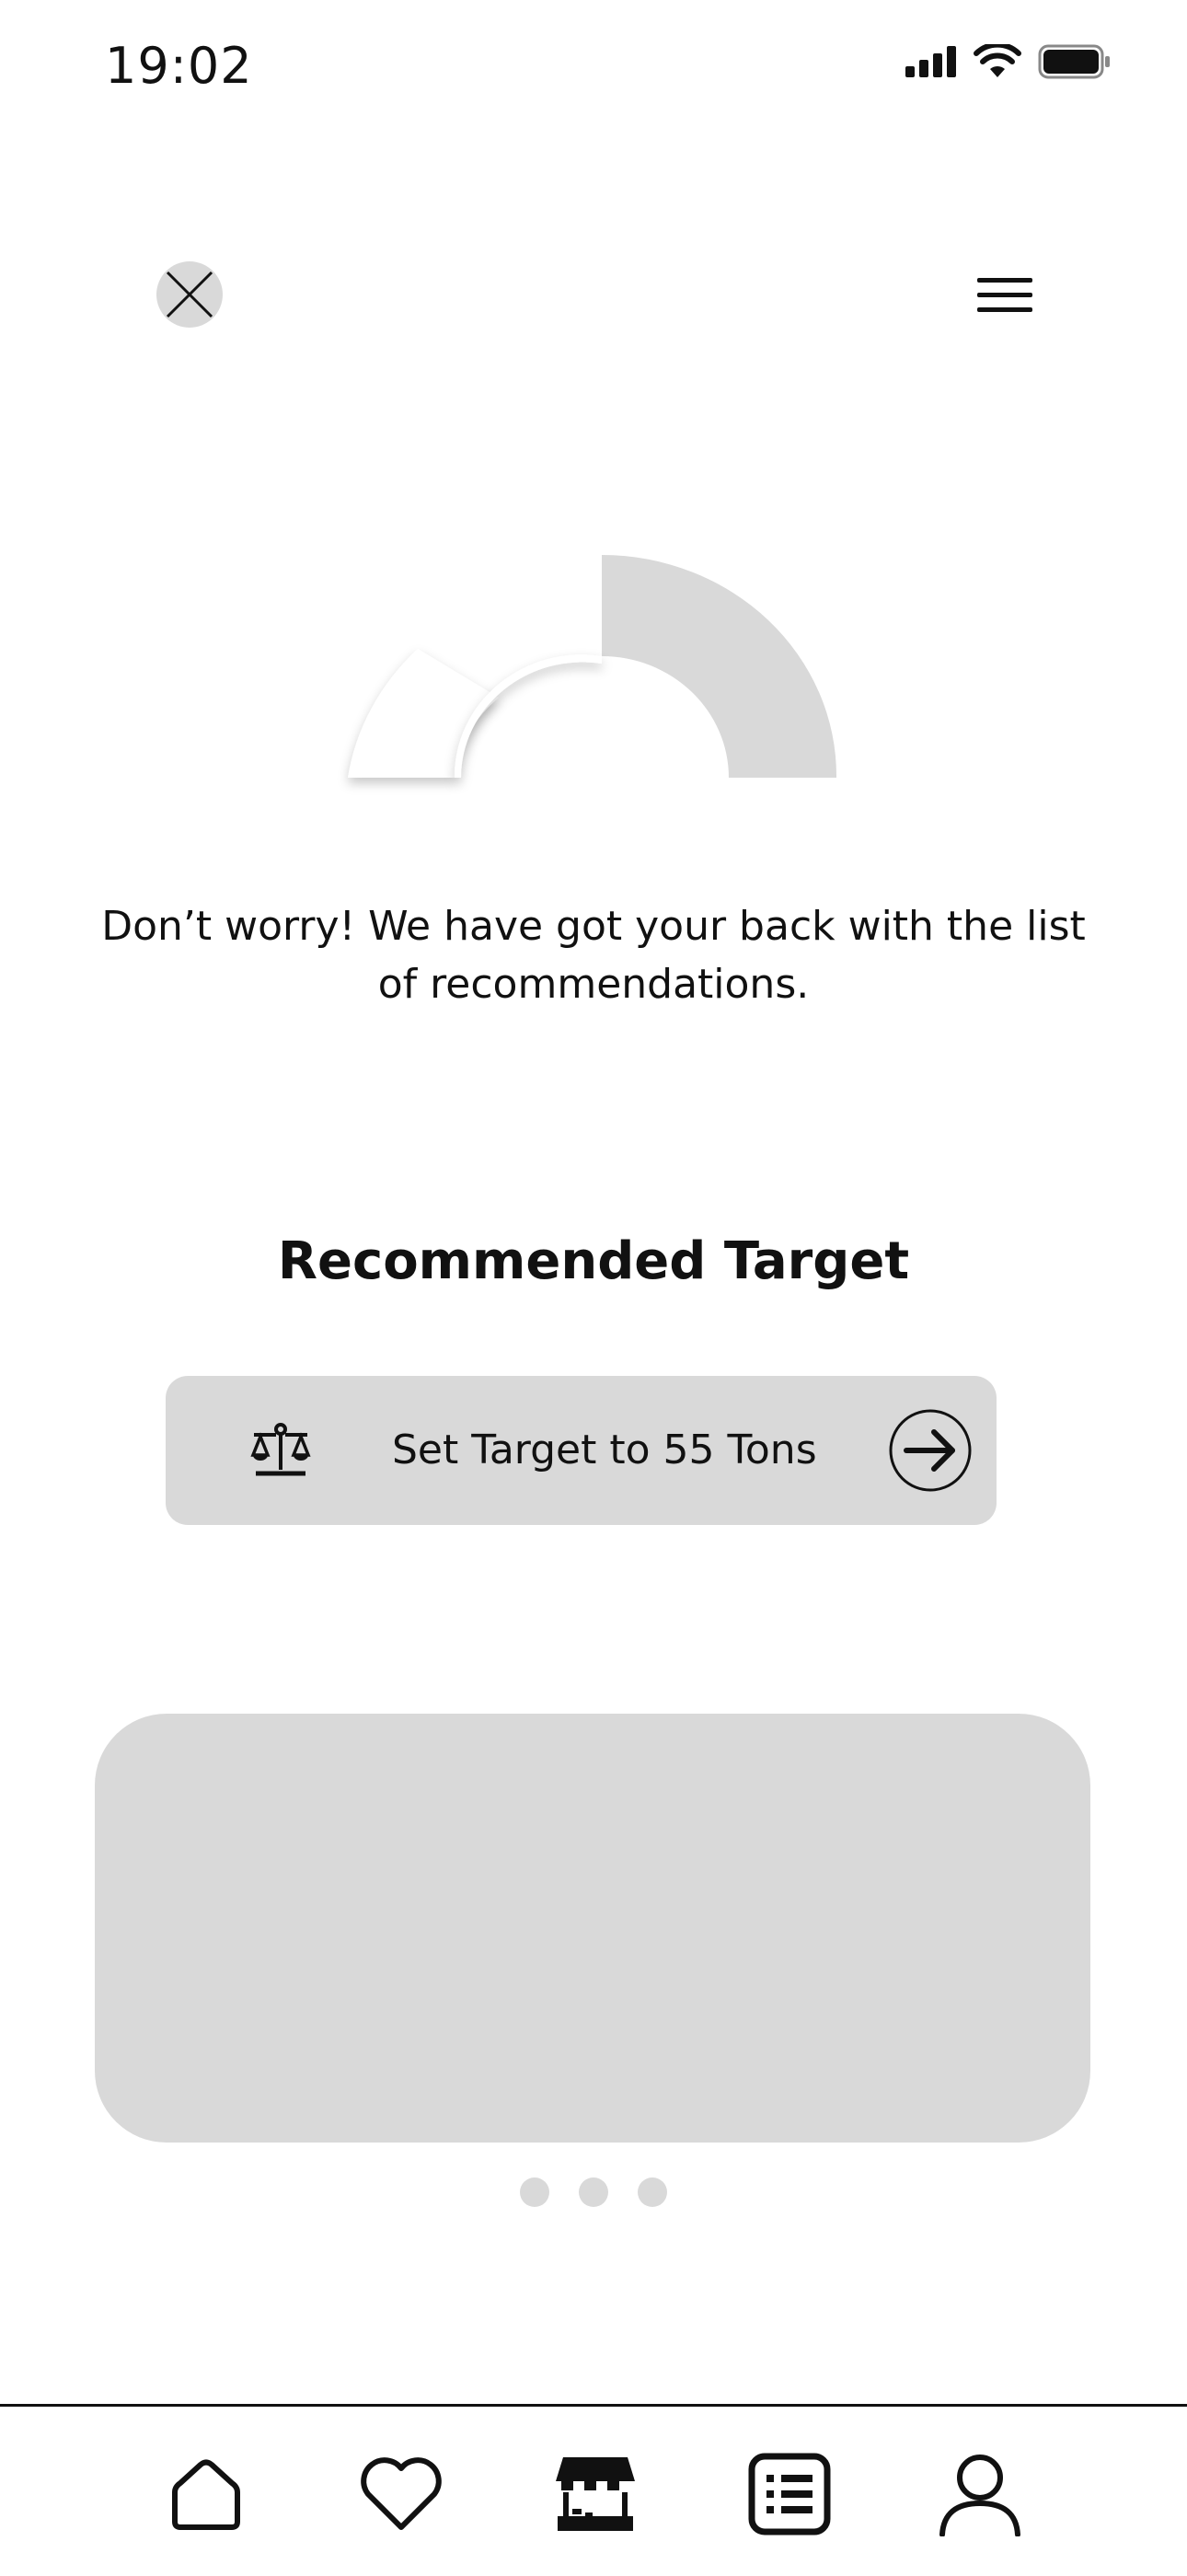 This screenshot has width=1187, height=2576. Describe the element at coordinates (593, 1261) in the screenshot. I see `recommended-target-title: Recommended Target` at that location.